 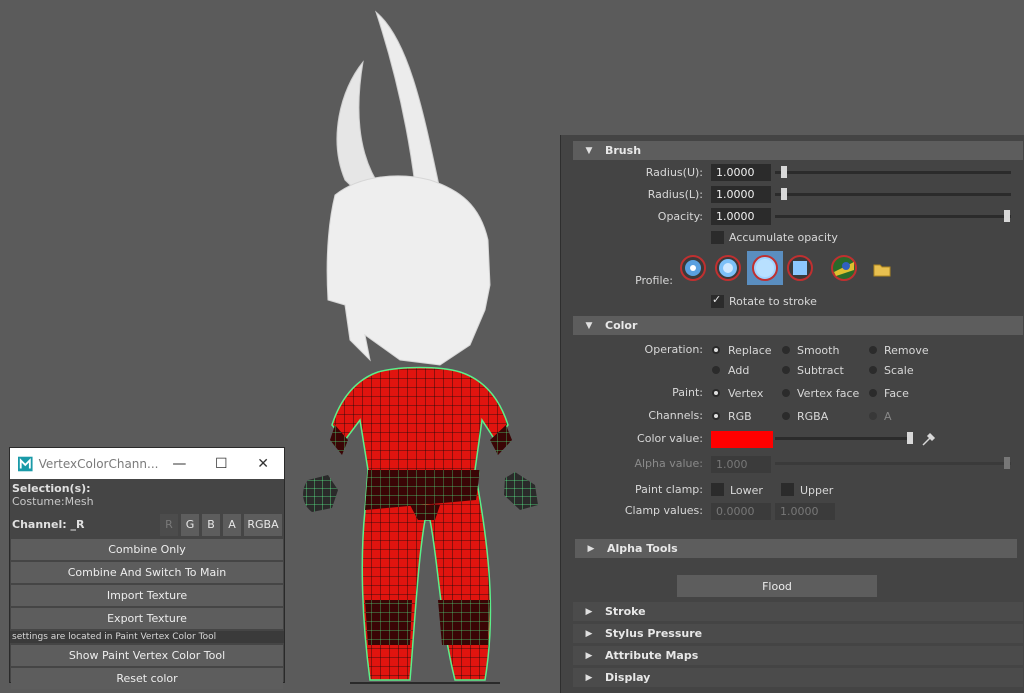 I want to click on accumulate-row: Accumulate opacity, so click(x=798, y=240).